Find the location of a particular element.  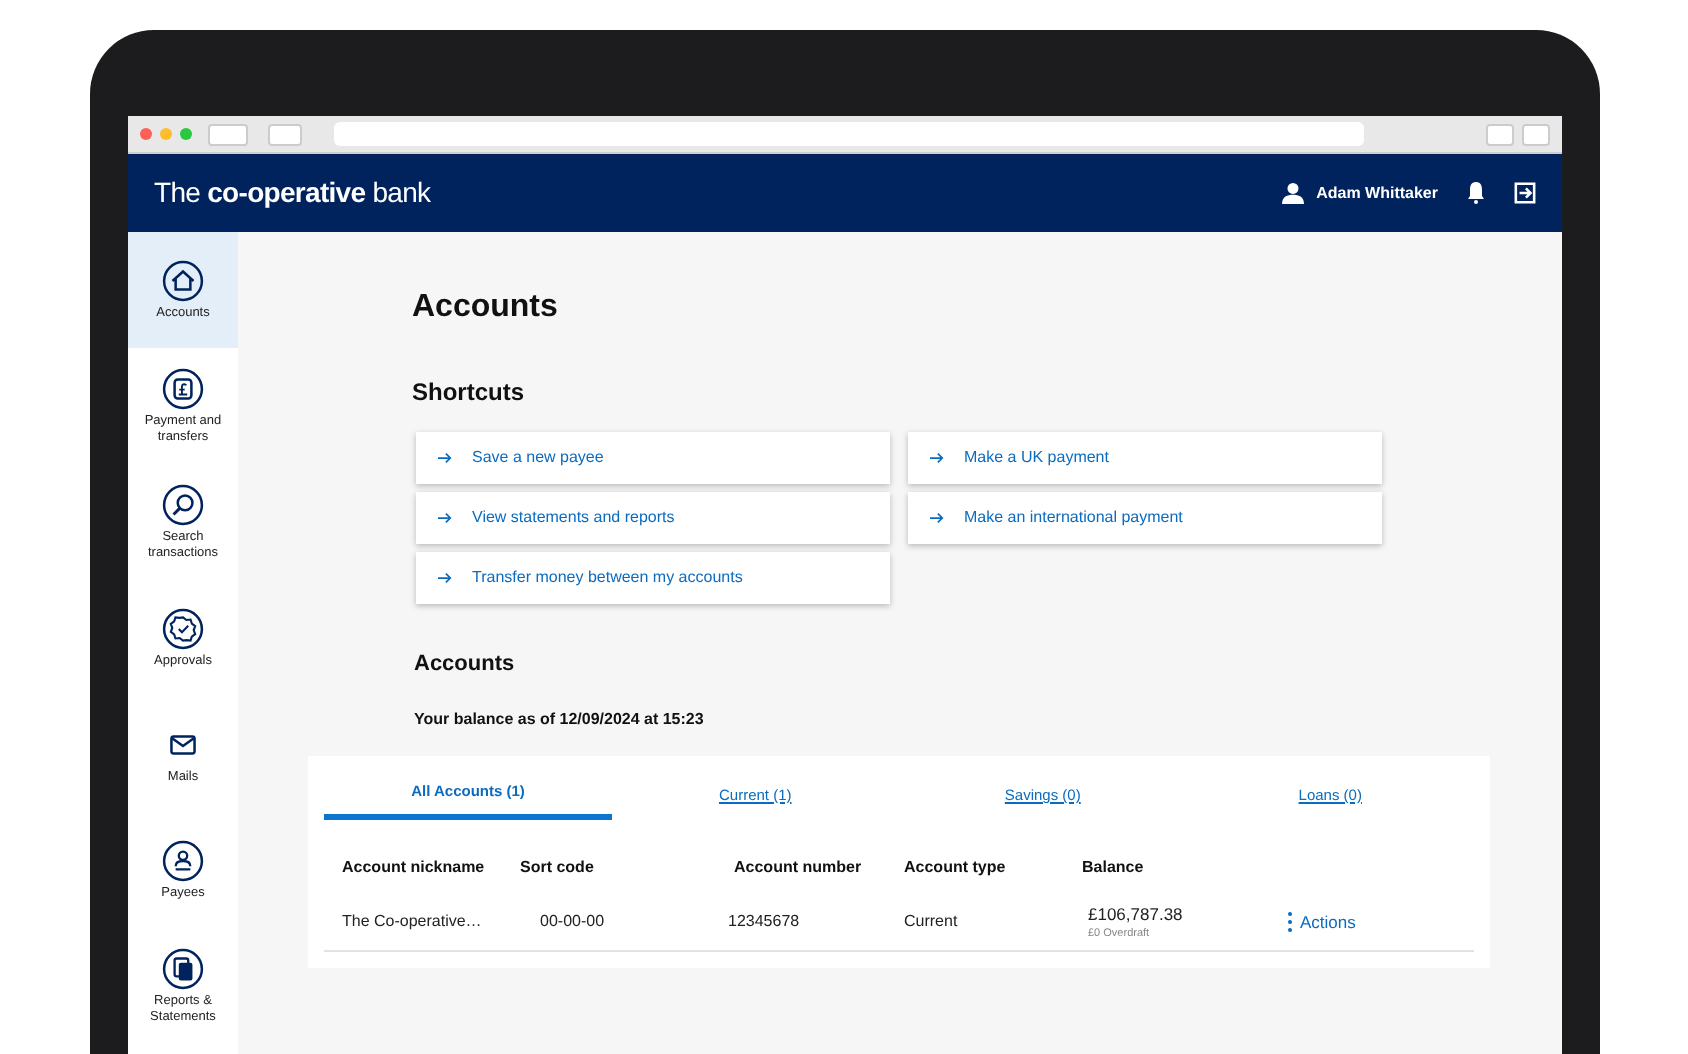

section-title: Shortcuts is located at coordinates (469, 393).